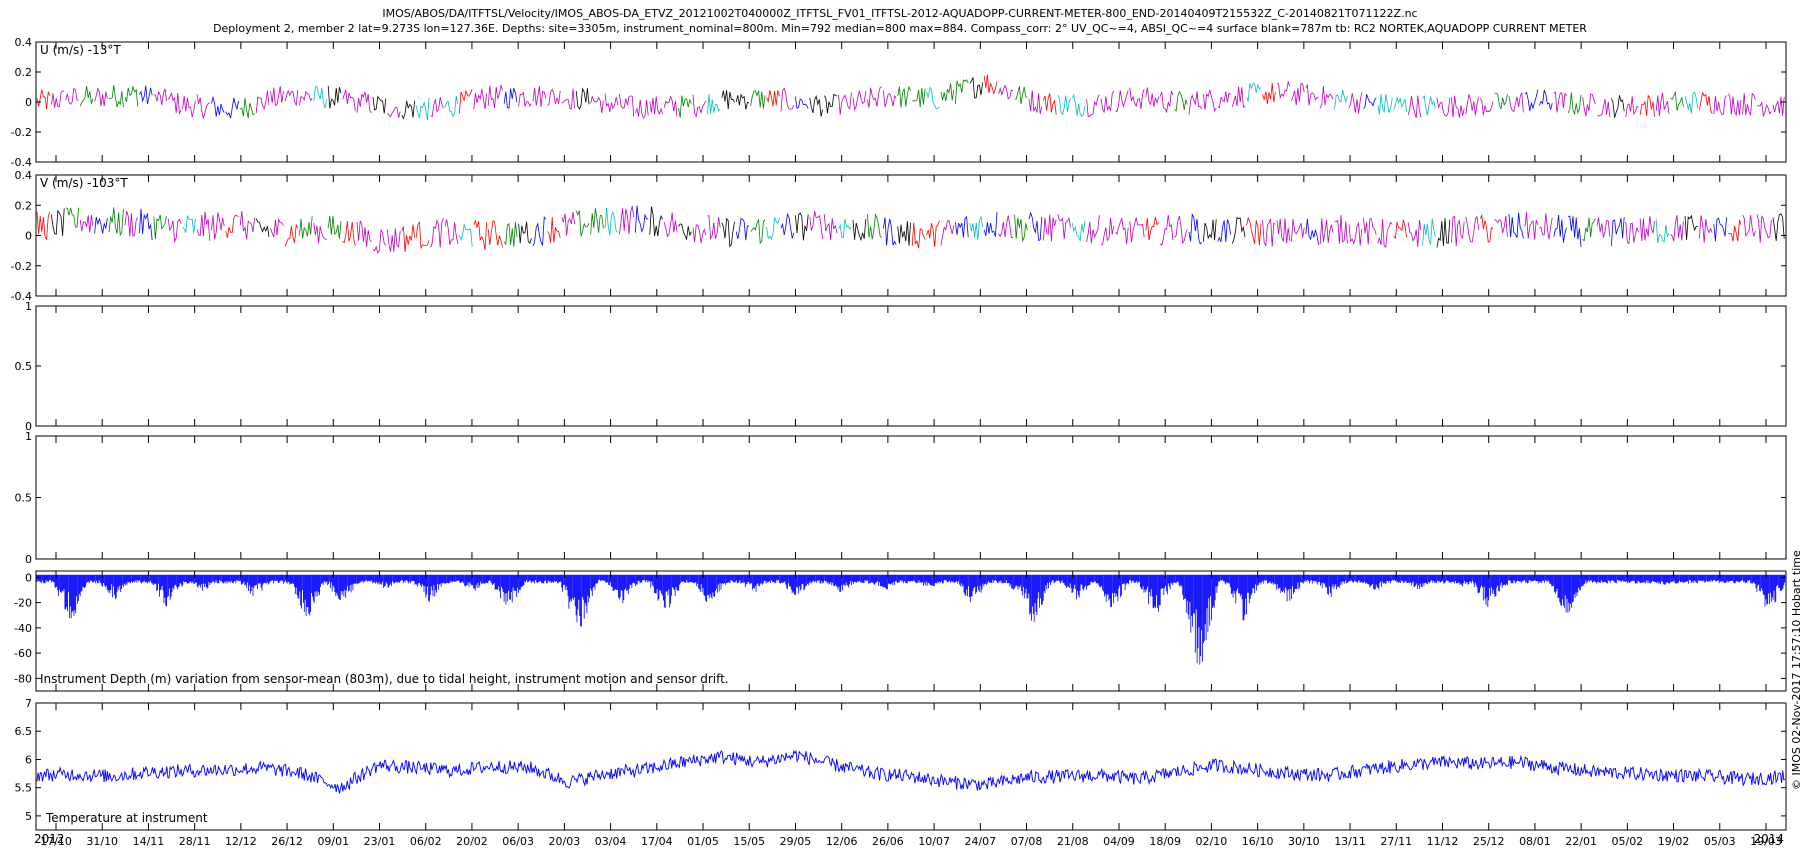 The width and height of the screenshot is (1800, 850). I want to click on x-tick-label: 04/09, so click(1119, 841).